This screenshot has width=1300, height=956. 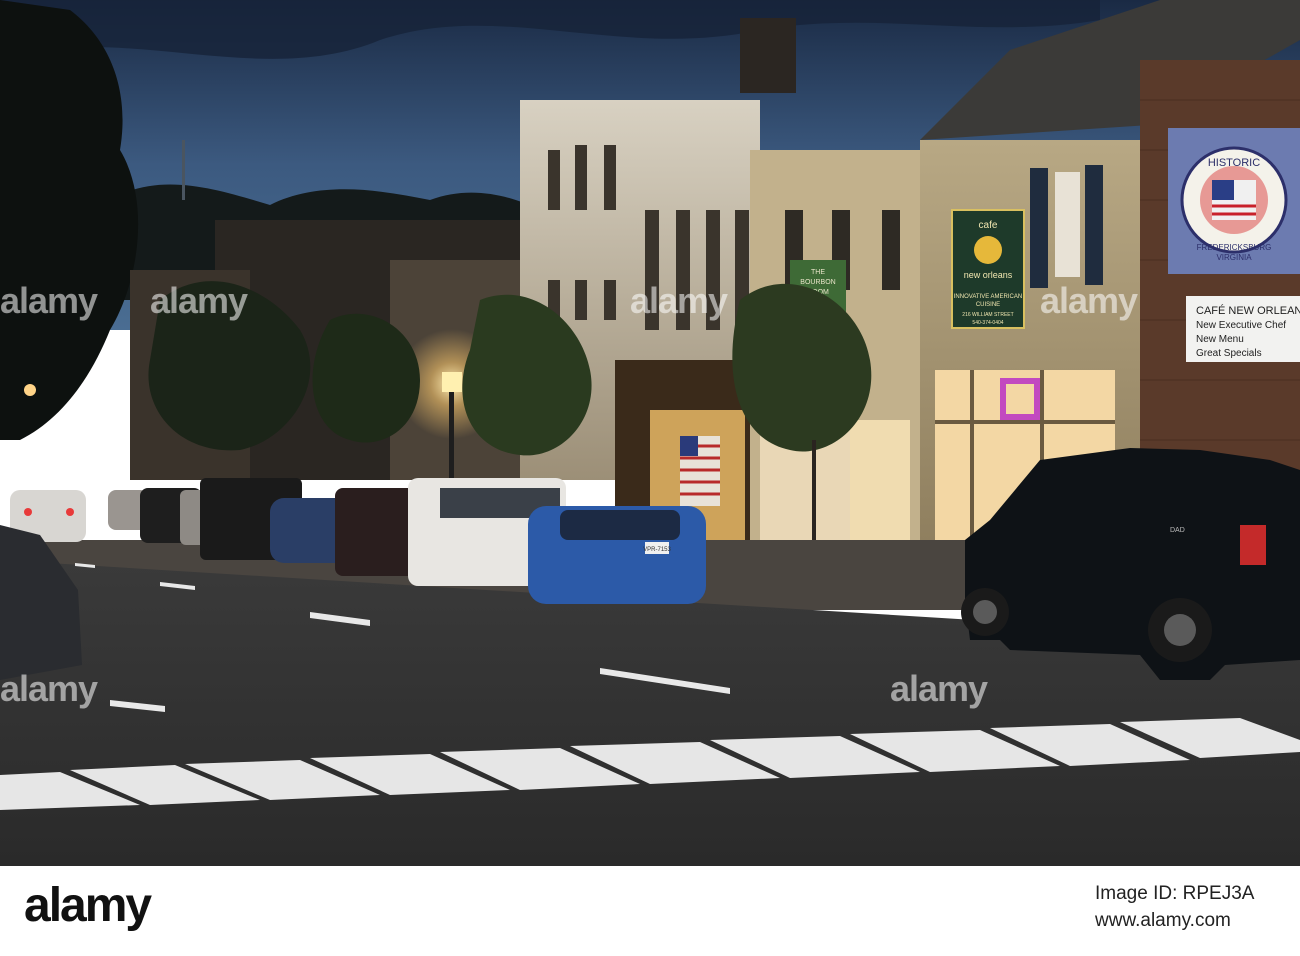 I want to click on license-plate: VPR-7153, so click(x=657, y=550).